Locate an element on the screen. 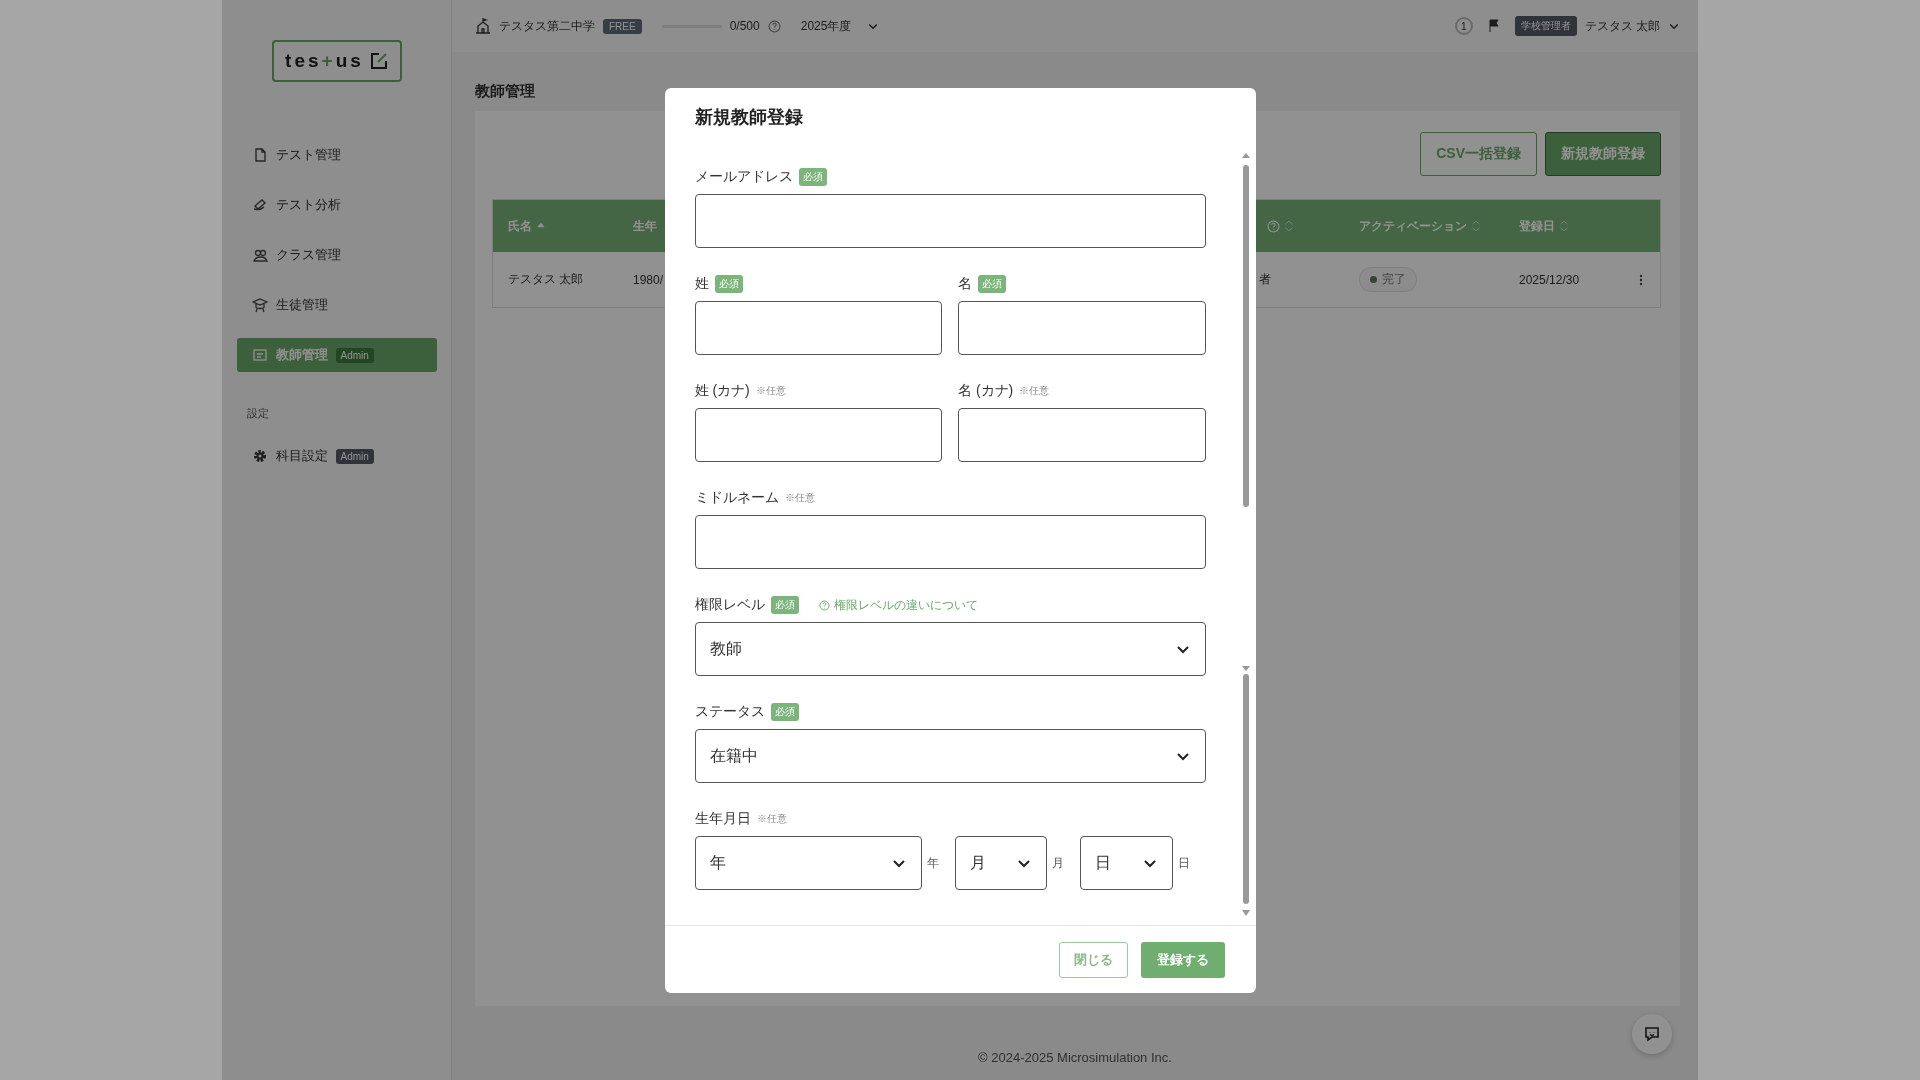  school-name: テスタス第二中学 is located at coordinates (547, 26).